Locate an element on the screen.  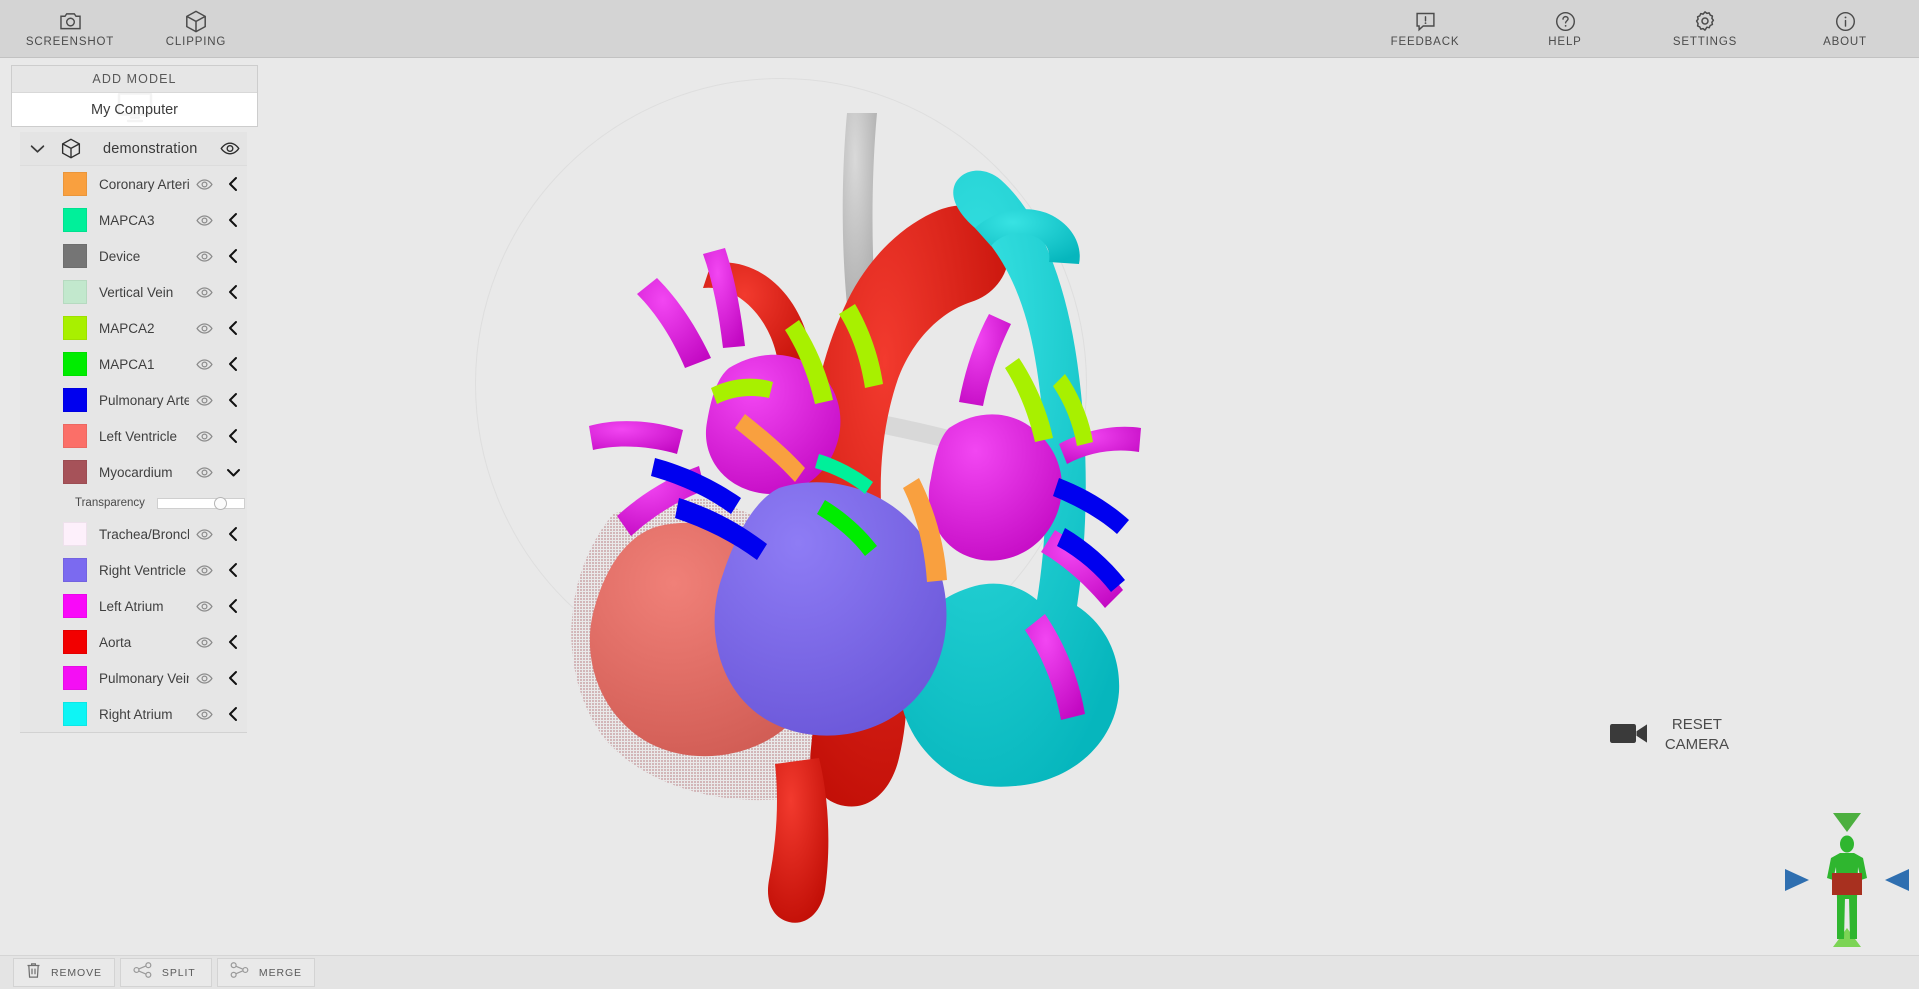
orientation-arrow-right is located at coordinates (1897, 880).